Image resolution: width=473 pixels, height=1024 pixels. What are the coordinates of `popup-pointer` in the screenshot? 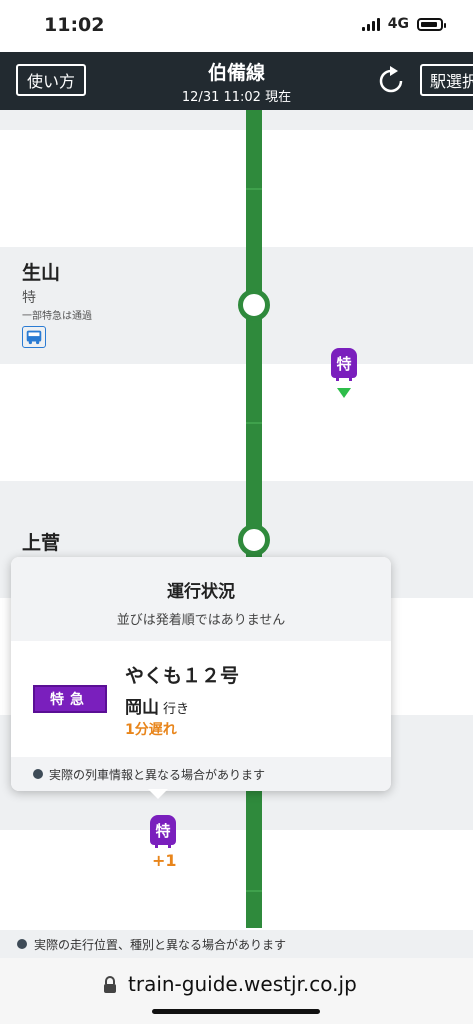 It's located at (158, 794).